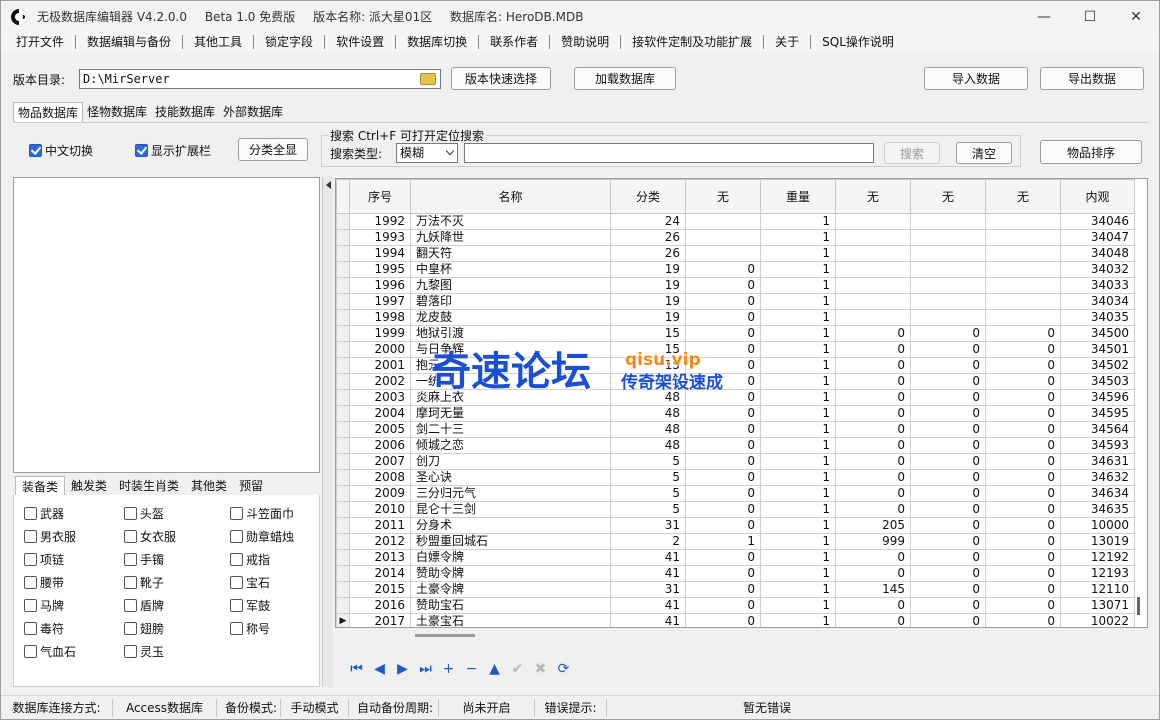 This screenshot has height=720, width=1160. What do you see at coordinates (166, 325) in the screenshot?
I see `category-tree-panel` at bounding box center [166, 325].